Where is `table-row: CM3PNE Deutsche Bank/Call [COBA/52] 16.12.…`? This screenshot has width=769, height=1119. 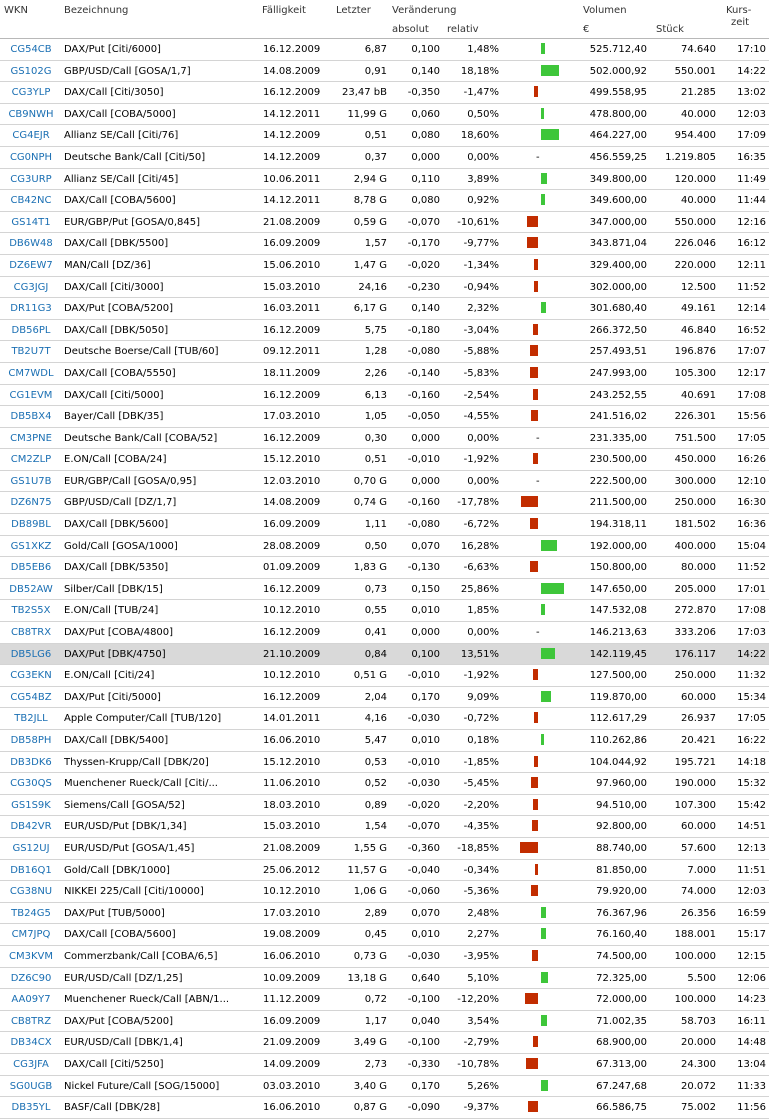 table-row: CM3PNE Deutsche Bank/Call [COBA/52] 16.12.… is located at coordinates (384, 439).